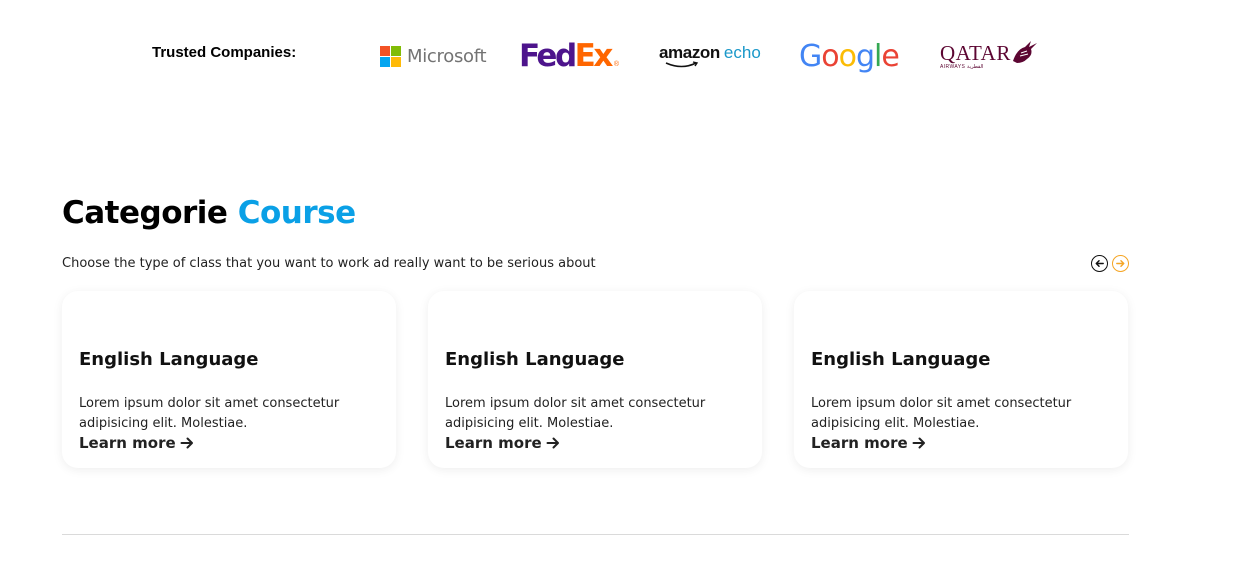 This screenshot has height=565, width=1235. What do you see at coordinates (689, 52) in the screenshot?
I see `amazon-logo-text: amazon` at bounding box center [689, 52].